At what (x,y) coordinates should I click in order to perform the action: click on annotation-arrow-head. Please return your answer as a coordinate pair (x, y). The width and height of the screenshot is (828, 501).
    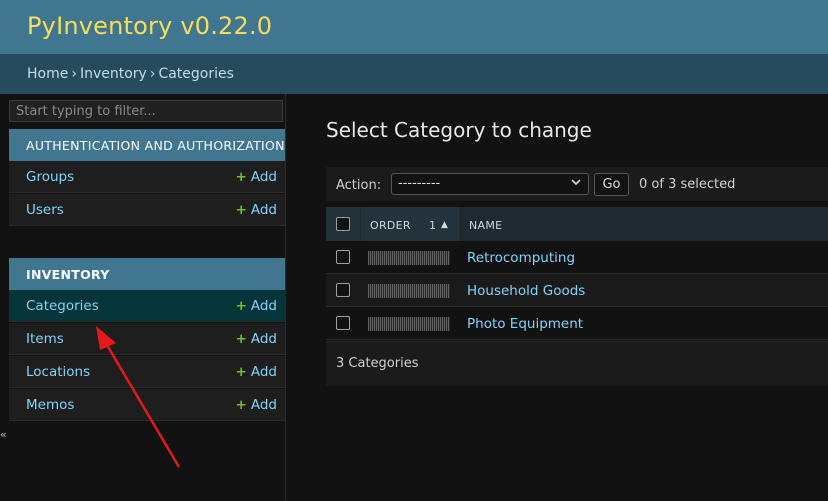
    Looking at the image, I should click on (106, 338).